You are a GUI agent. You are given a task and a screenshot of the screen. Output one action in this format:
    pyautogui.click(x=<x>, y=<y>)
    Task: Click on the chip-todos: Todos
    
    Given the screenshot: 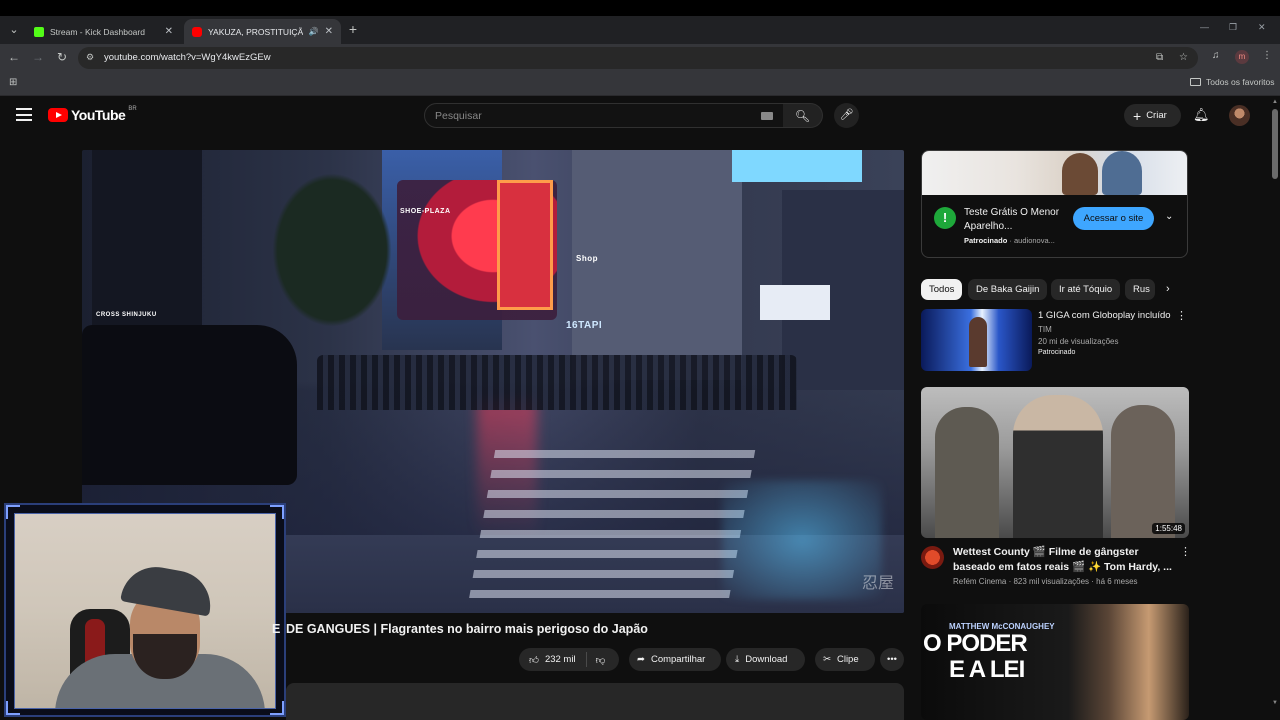 What is the action you would take?
    pyautogui.click(x=942, y=289)
    